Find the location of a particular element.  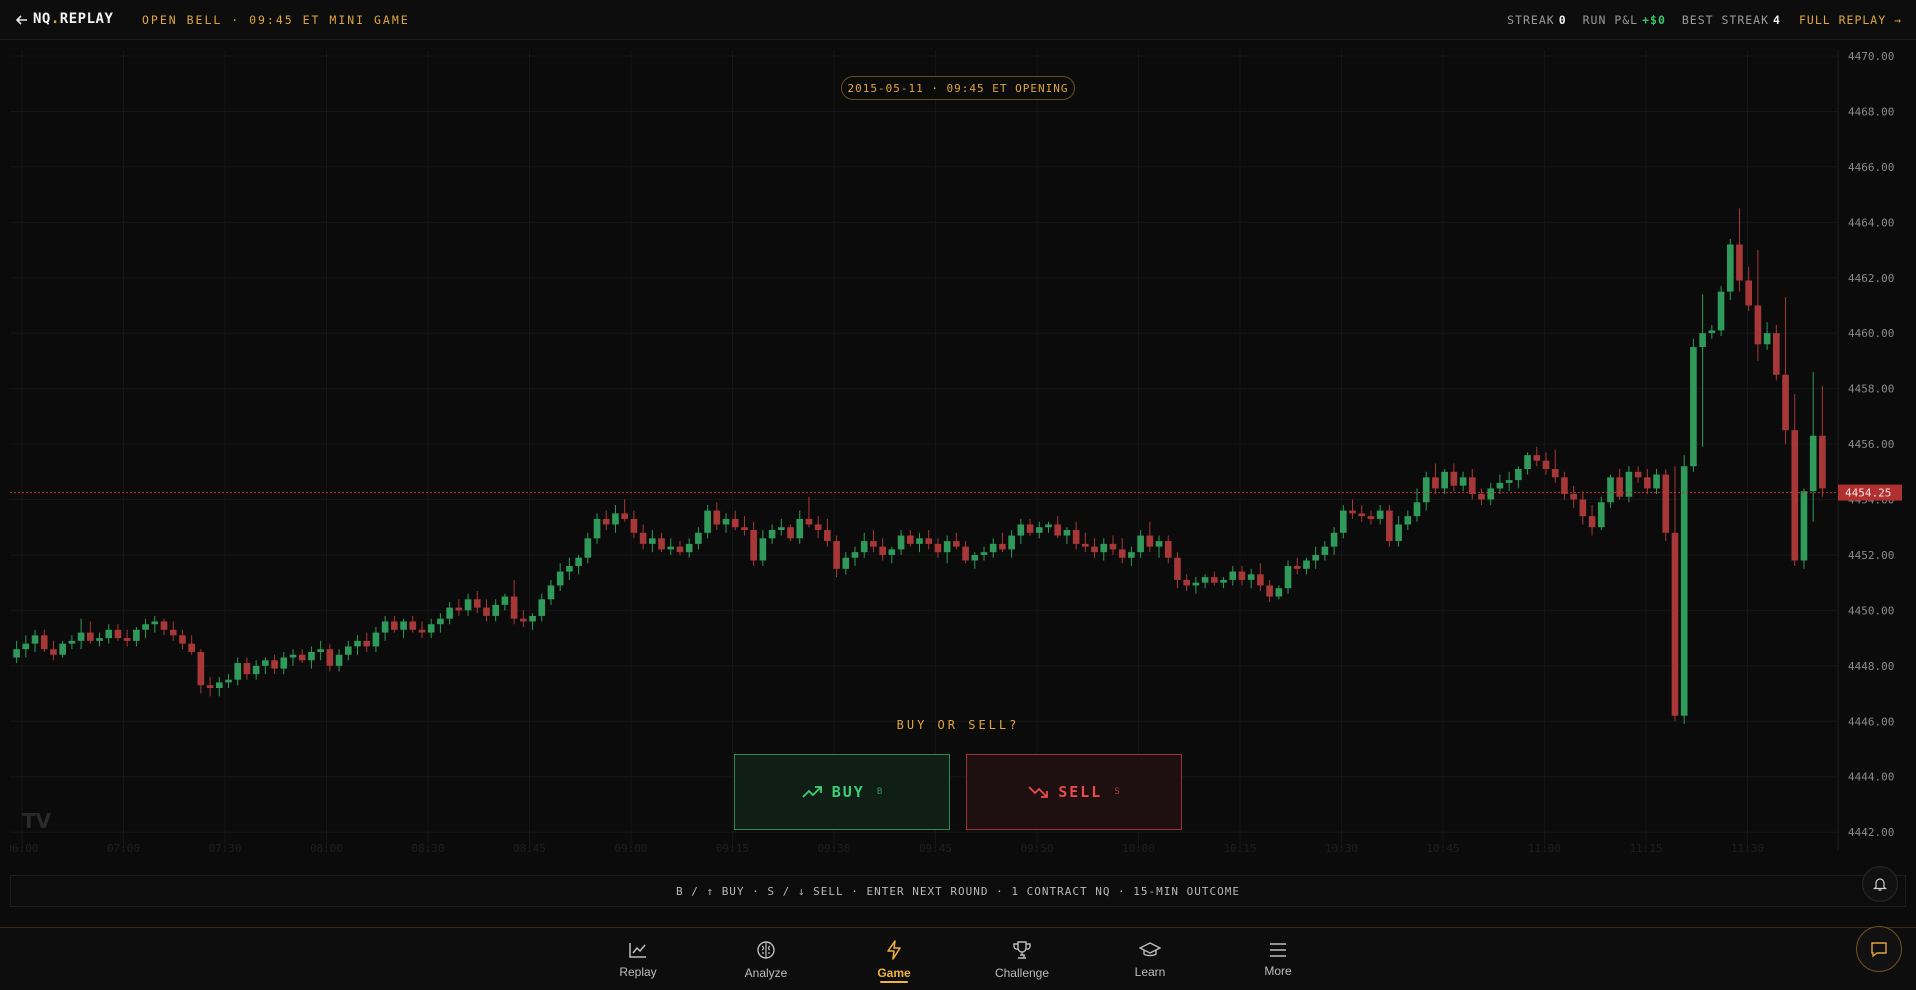

x-tick-label: 08:45 is located at coordinates (529, 848).